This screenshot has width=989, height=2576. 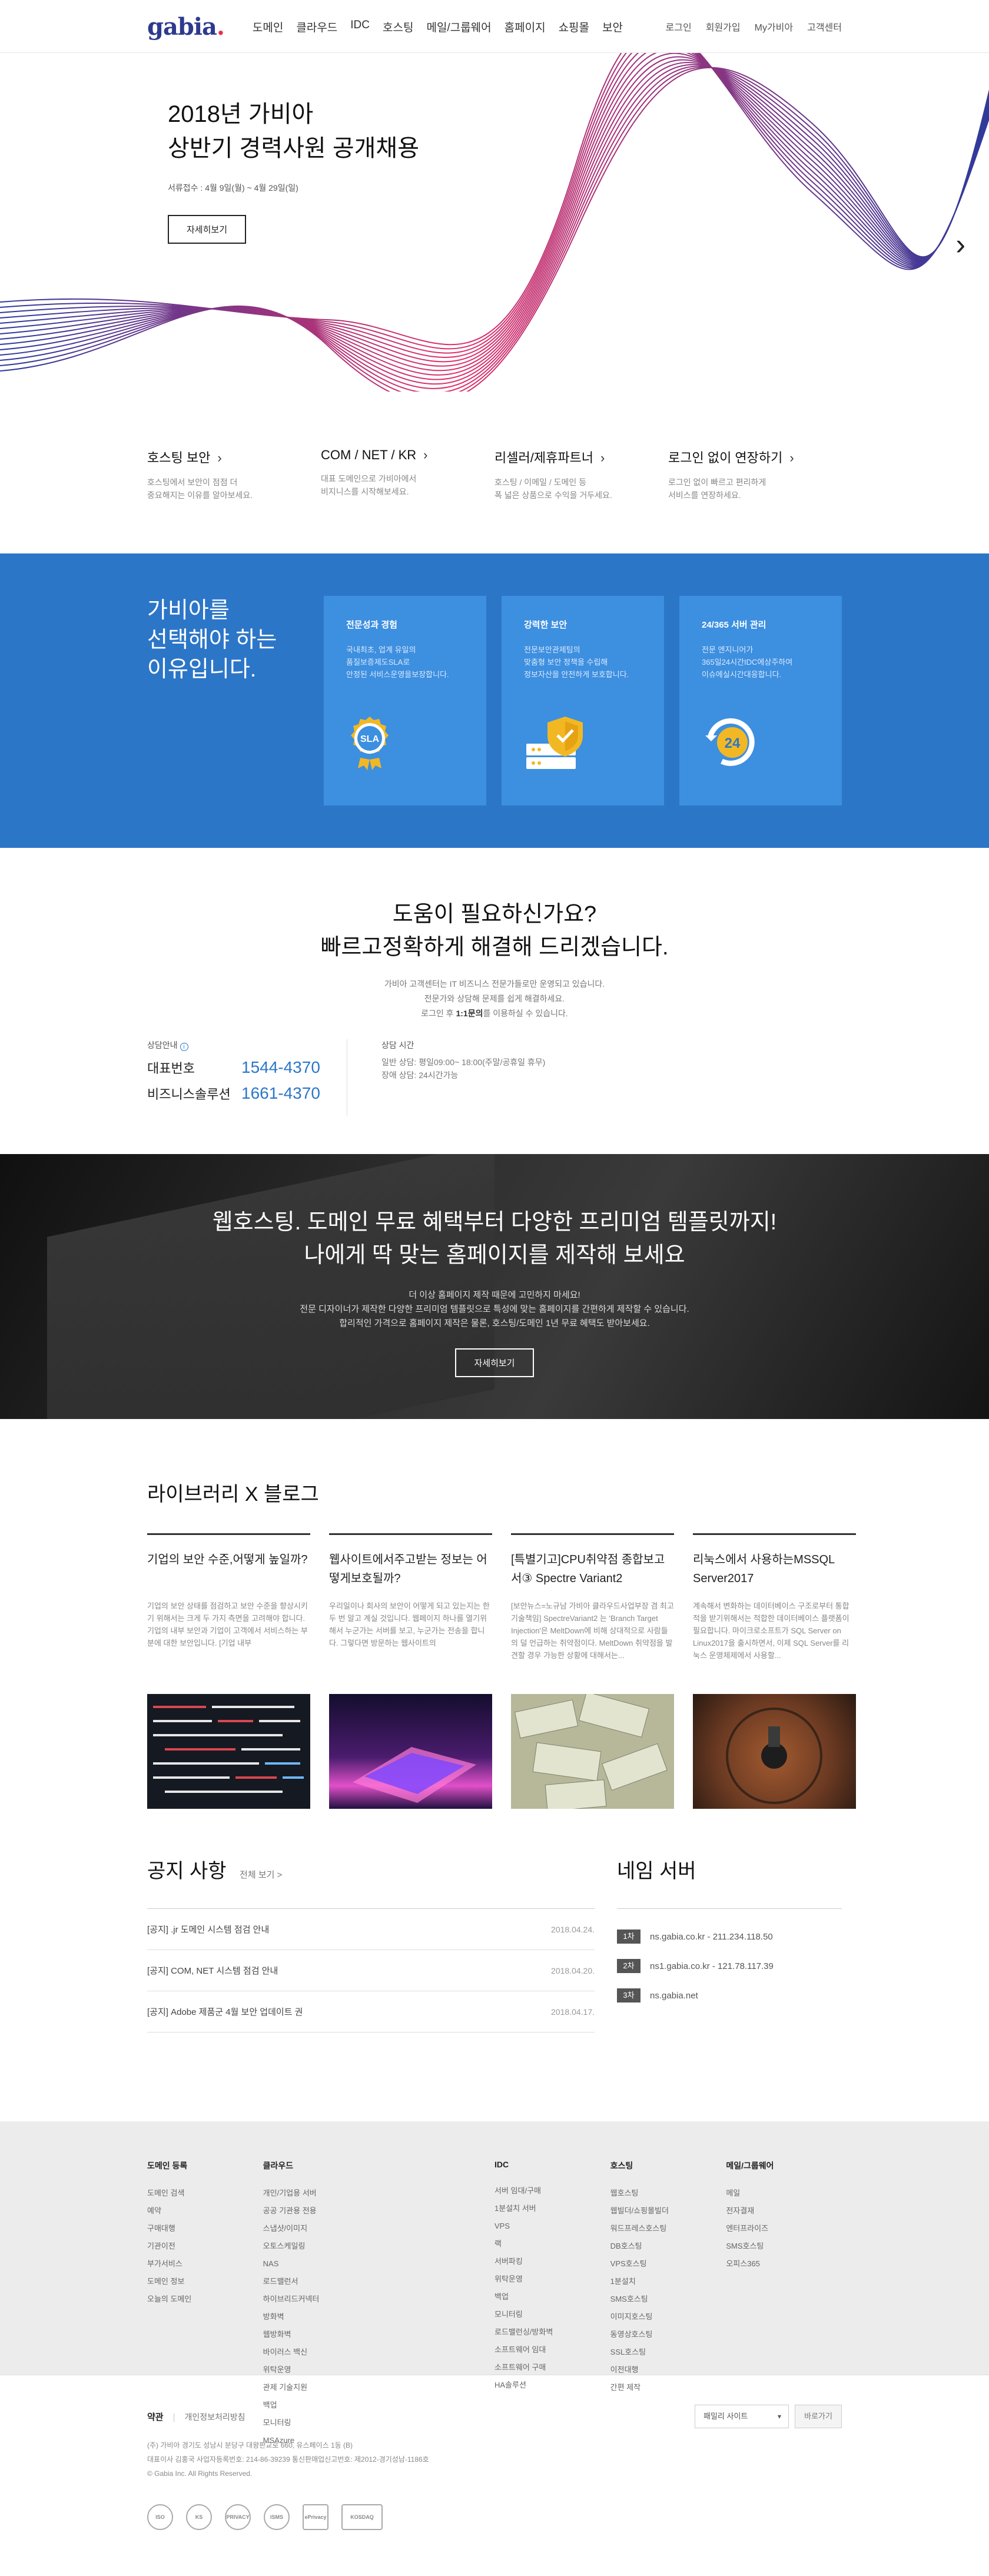 I want to click on footer-link: 모니터링, so click(x=552, y=2314).